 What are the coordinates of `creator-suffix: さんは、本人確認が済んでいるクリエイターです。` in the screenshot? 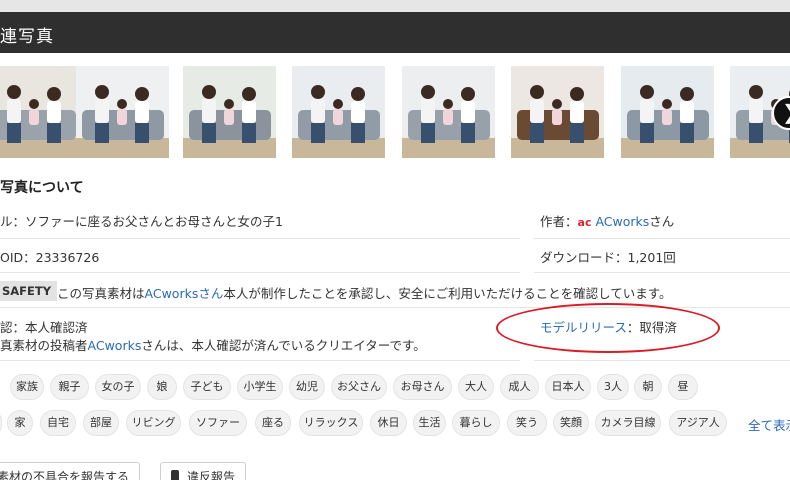 It's located at (283, 345).